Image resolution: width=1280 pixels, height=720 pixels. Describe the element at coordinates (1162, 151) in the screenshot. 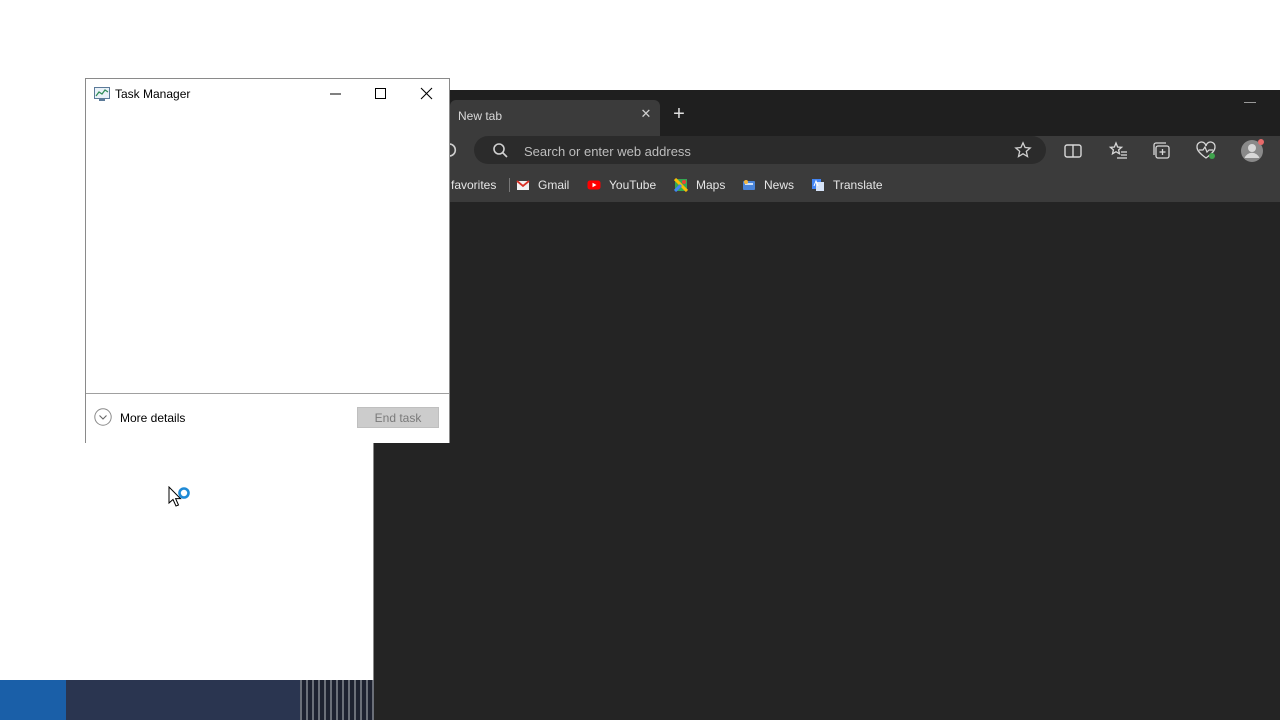

I see `collections-icon` at that location.